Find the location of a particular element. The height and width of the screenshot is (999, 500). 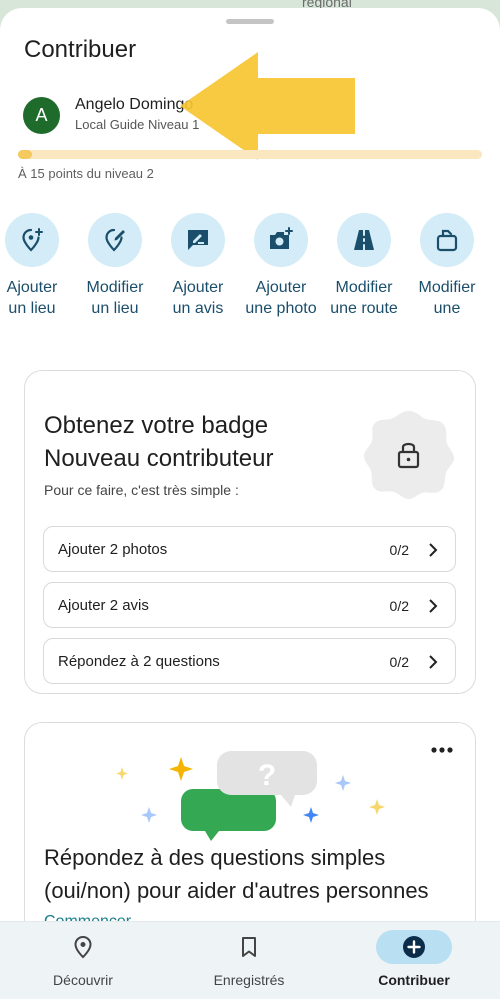

nav-item-contribute: Contribuer is located at coordinates (414, 960).